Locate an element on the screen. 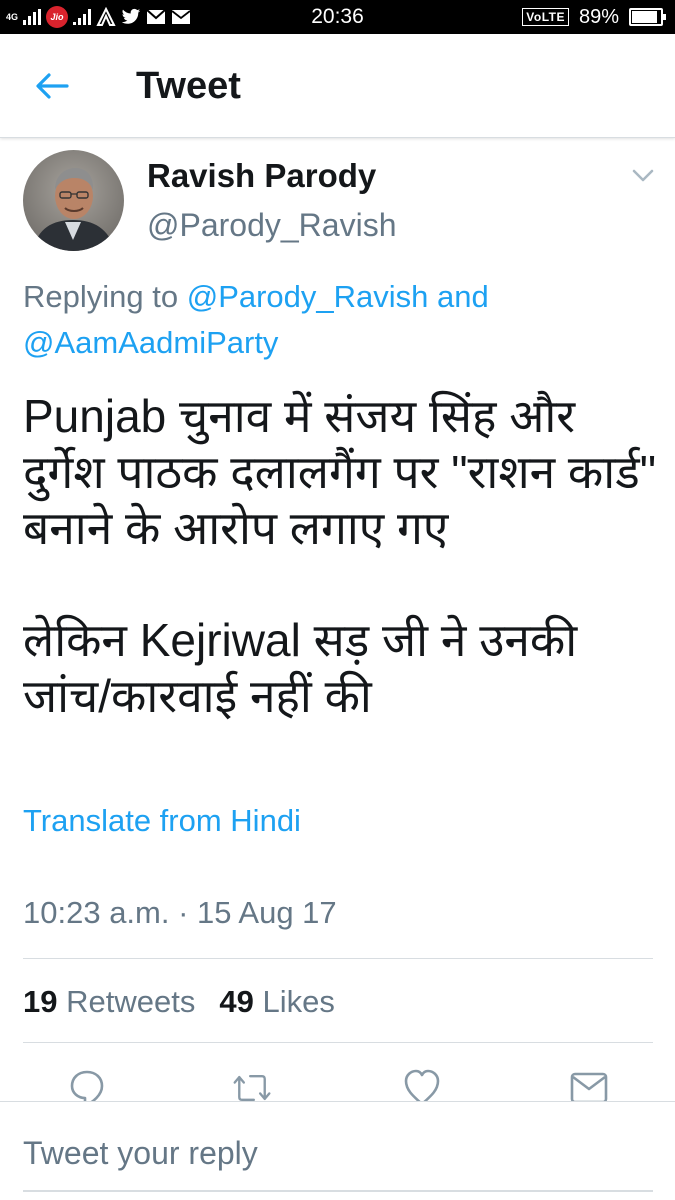 The width and height of the screenshot is (675, 1200). tweet-actions is located at coordinates (337, 1082).